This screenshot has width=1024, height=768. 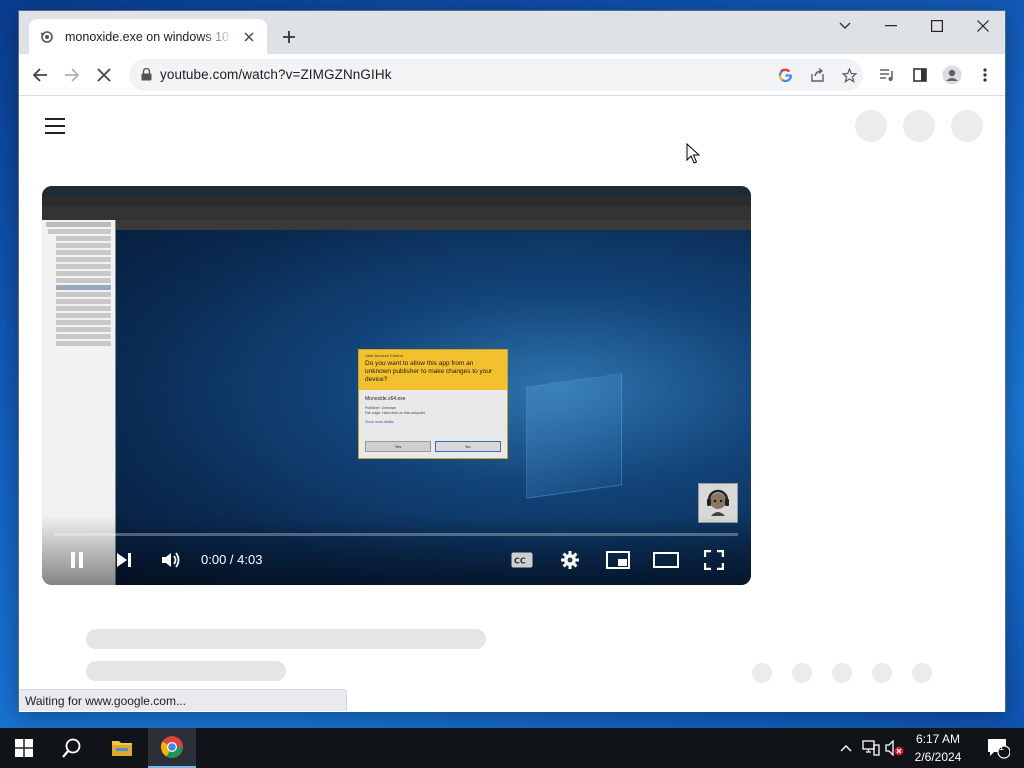 What do you see at coordinates (286, 639) in the screenshot?
I see `title-skeleton` at bounding box center [286, 639].